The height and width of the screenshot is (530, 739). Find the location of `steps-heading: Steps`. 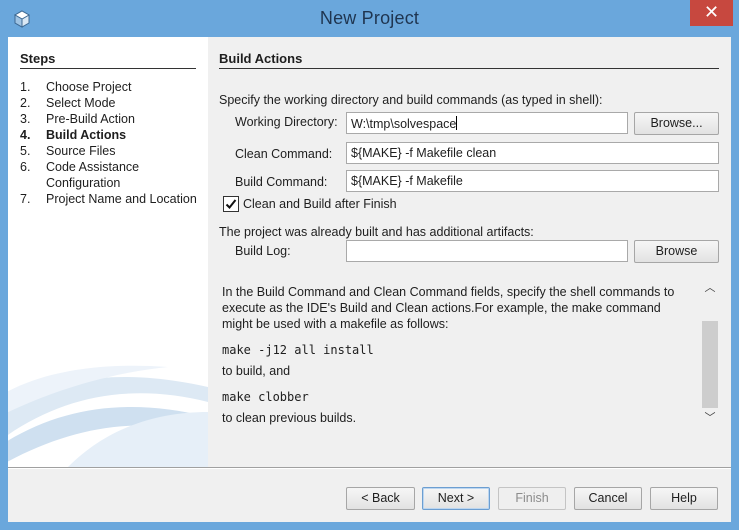

steps-heading: Steps is located at coordinates (108, 60).